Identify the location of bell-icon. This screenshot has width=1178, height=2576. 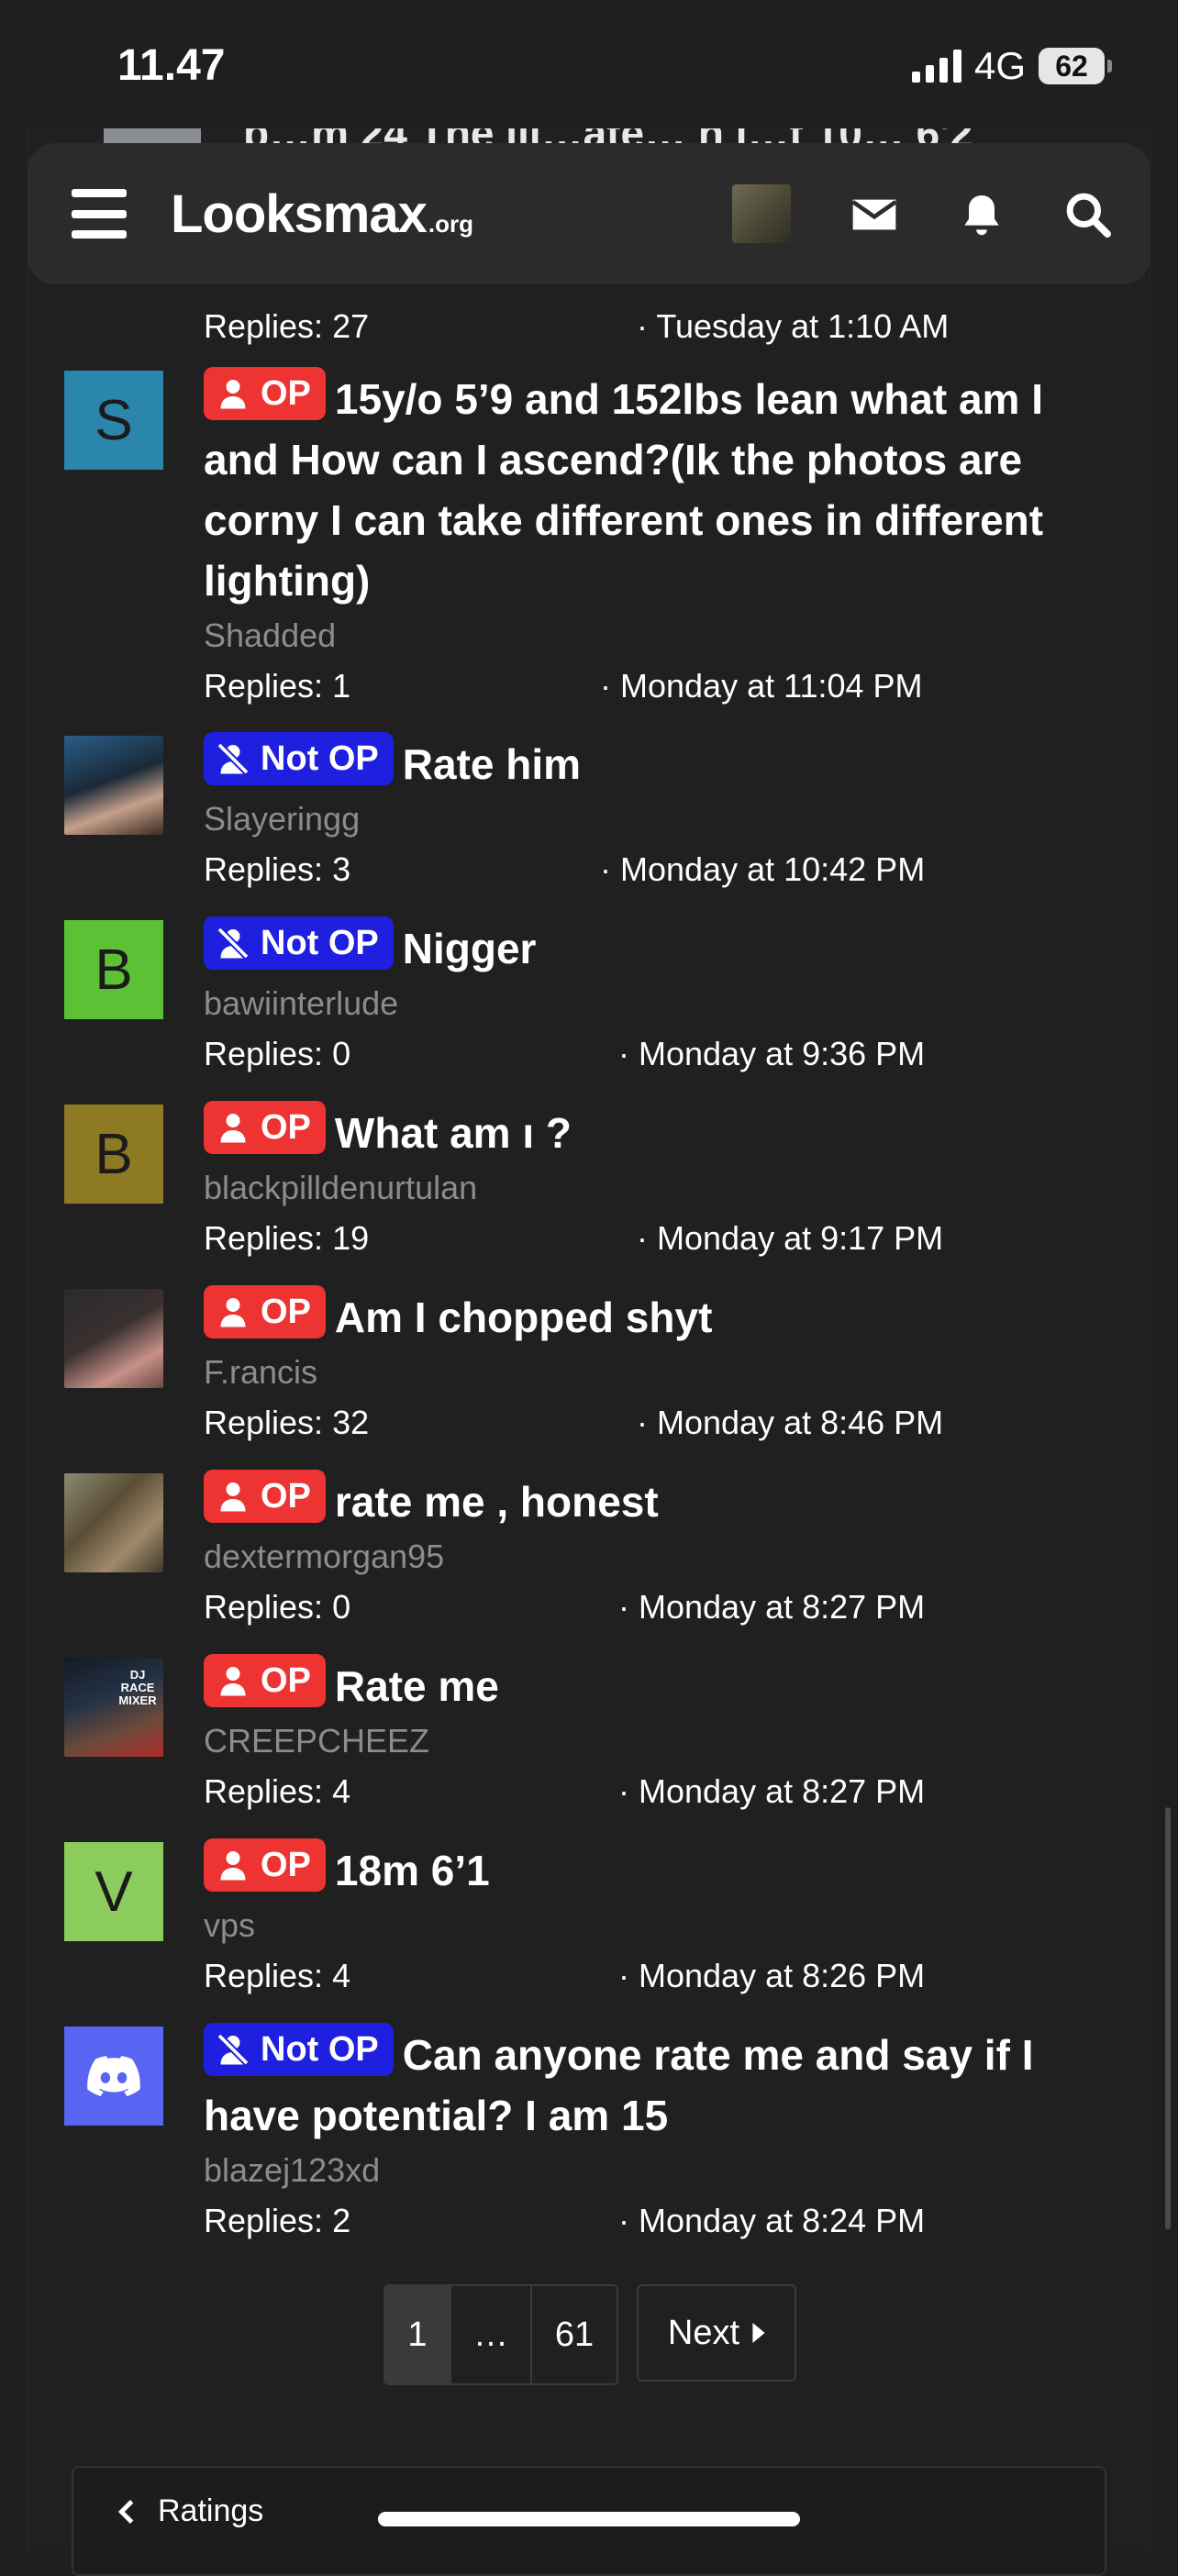
(981, 214).